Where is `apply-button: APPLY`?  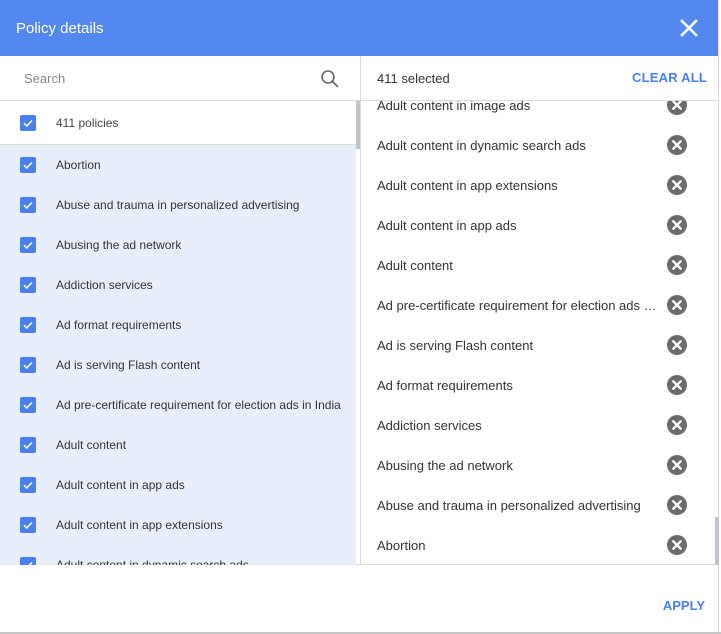 apply-button: APPLY is located at coordinates (684, 605).